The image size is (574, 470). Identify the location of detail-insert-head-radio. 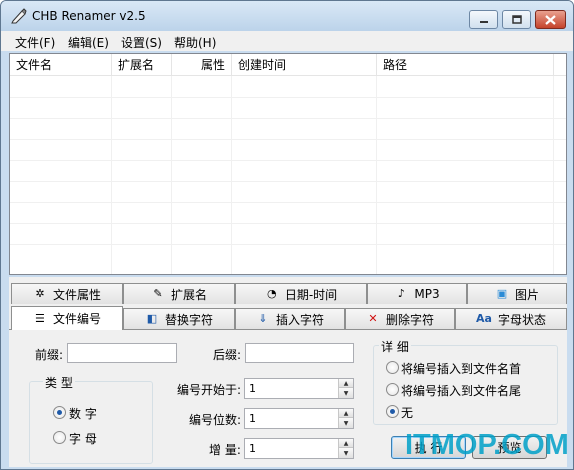
(392, 367).